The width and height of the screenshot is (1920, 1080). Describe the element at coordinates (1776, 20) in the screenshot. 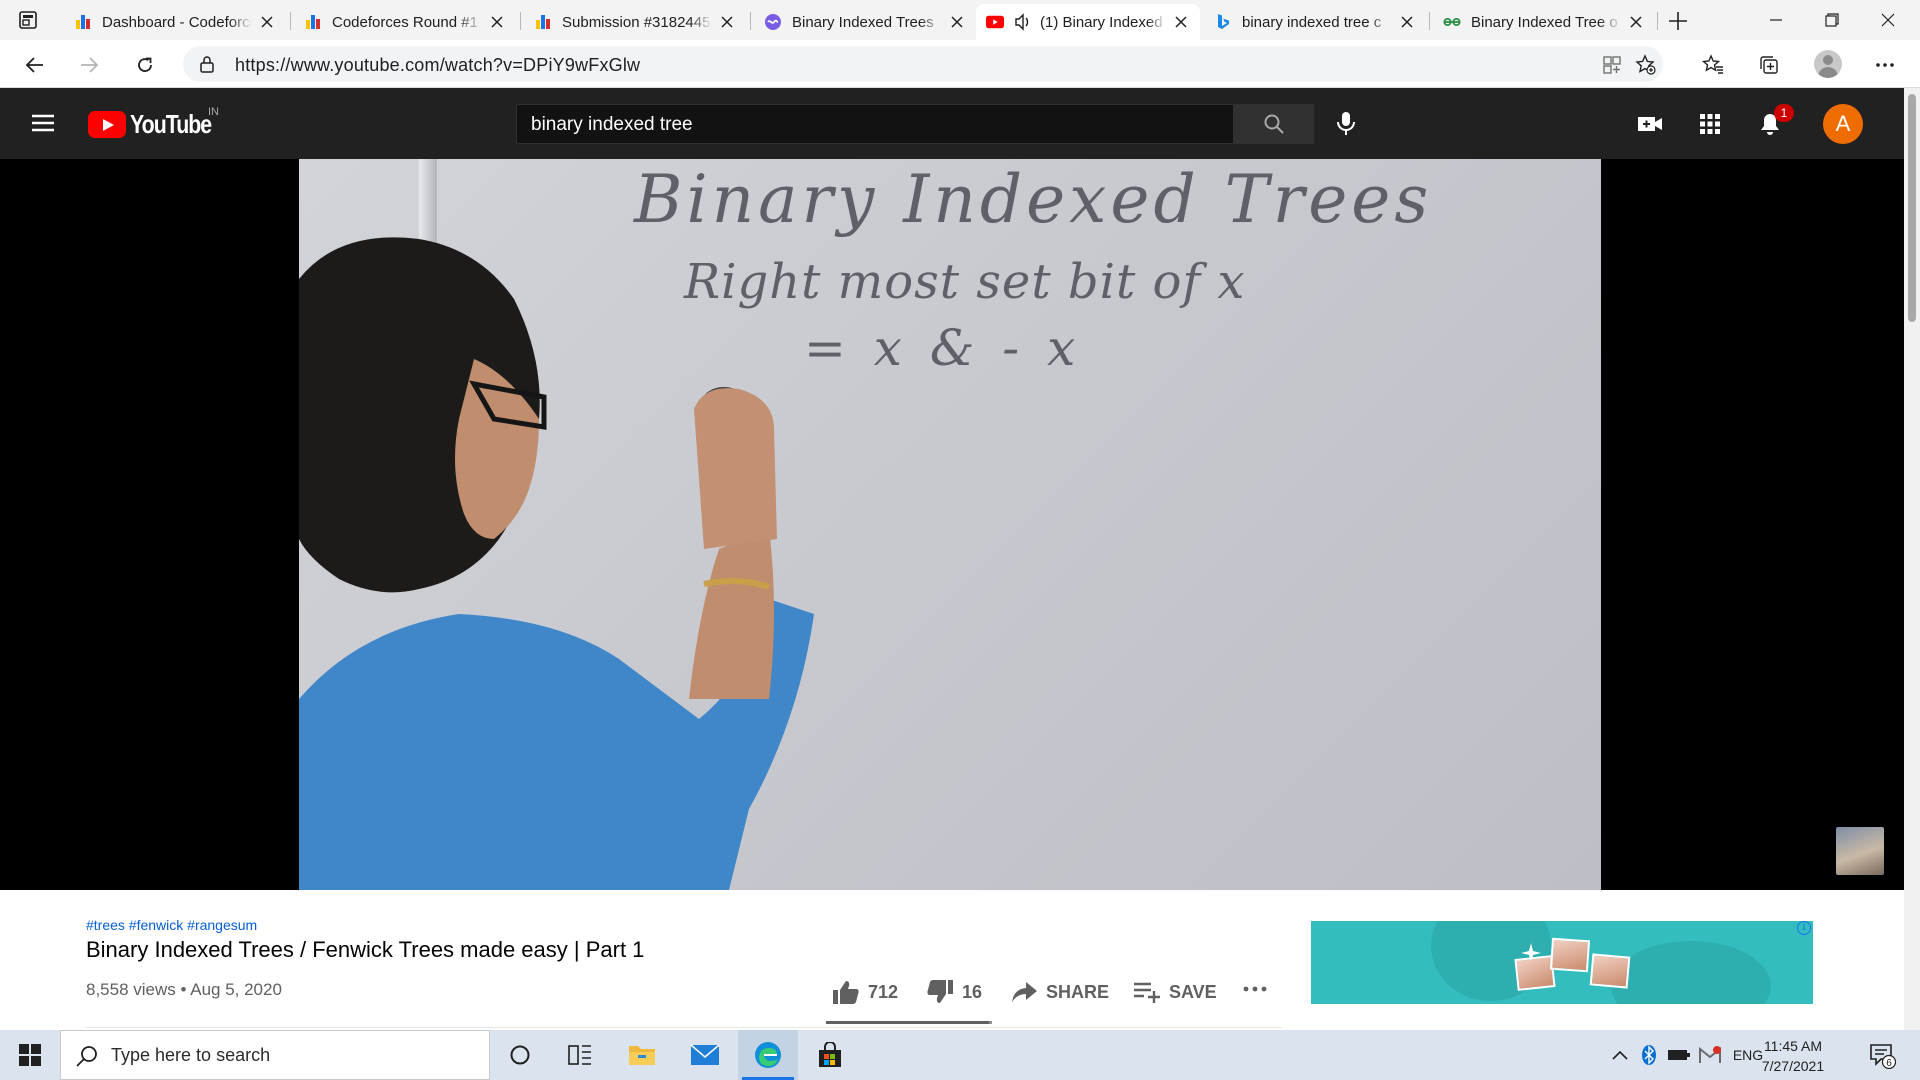

I see `minimize-button` at that location.